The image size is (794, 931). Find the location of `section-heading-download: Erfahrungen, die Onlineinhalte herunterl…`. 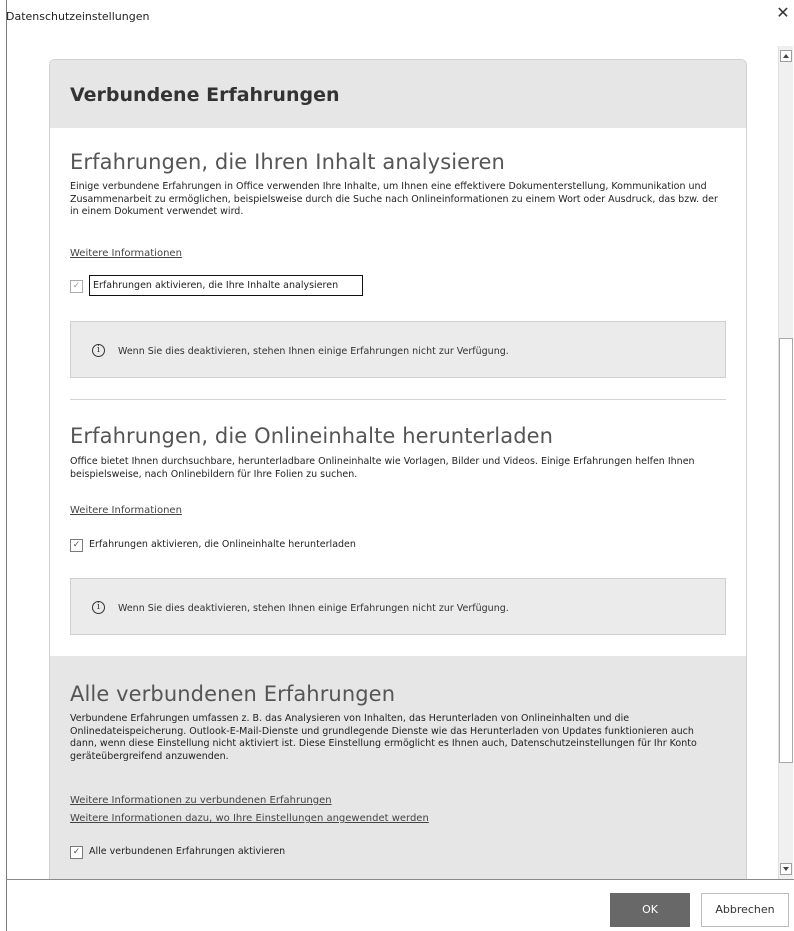

section-heading-download: Erfahrungen, die Onlineinhalte herunterl… is located at coordinates (312, 436).